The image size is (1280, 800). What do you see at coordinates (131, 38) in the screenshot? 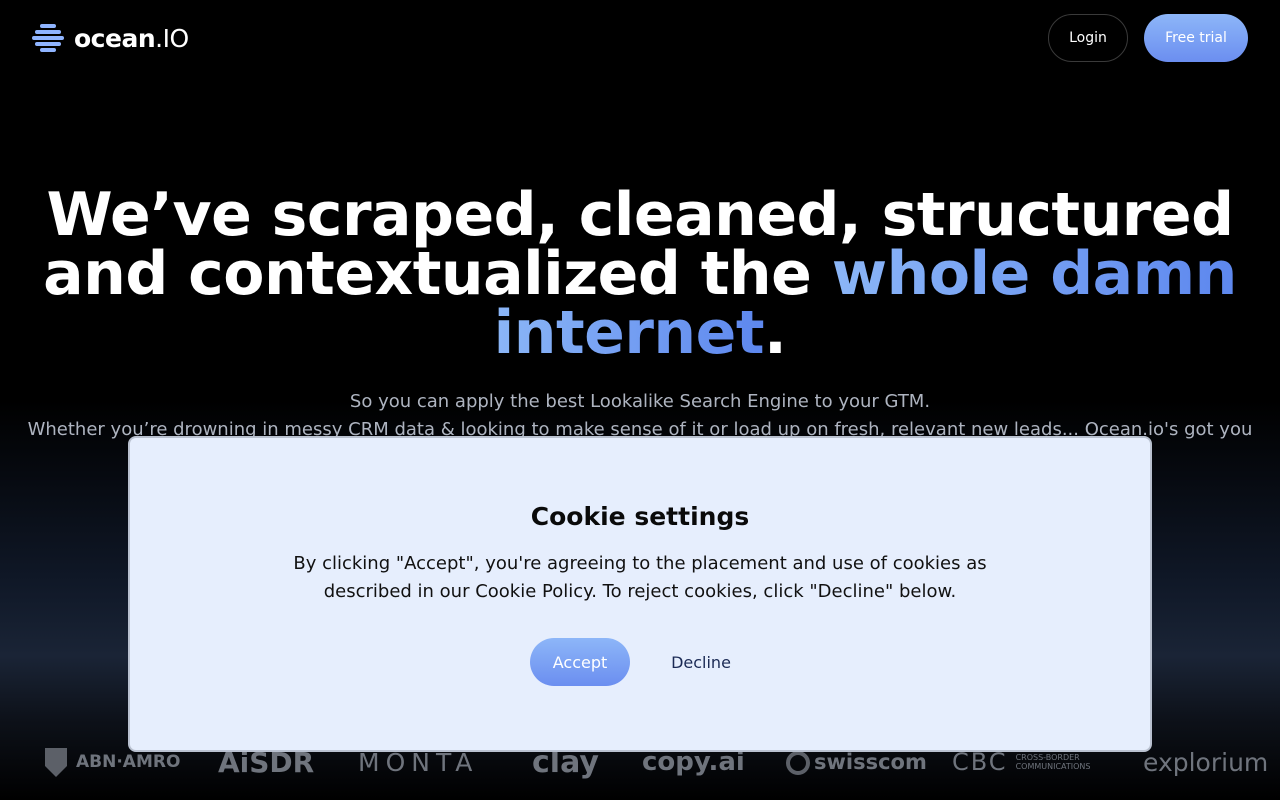
I see `logo-wordmark: ocean.IO` at bounding box center [131, 38].